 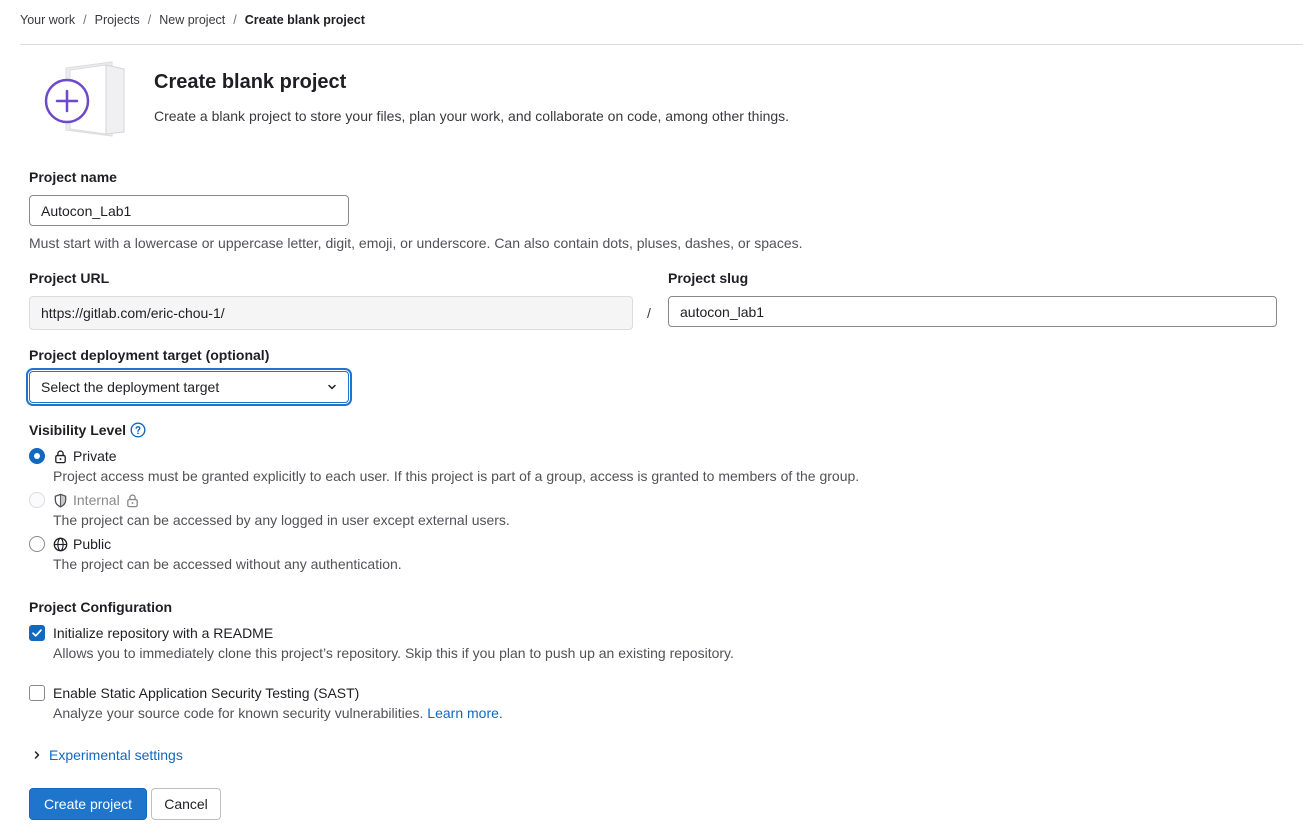 I want to click on header-divider, so click(x=661, y=44).